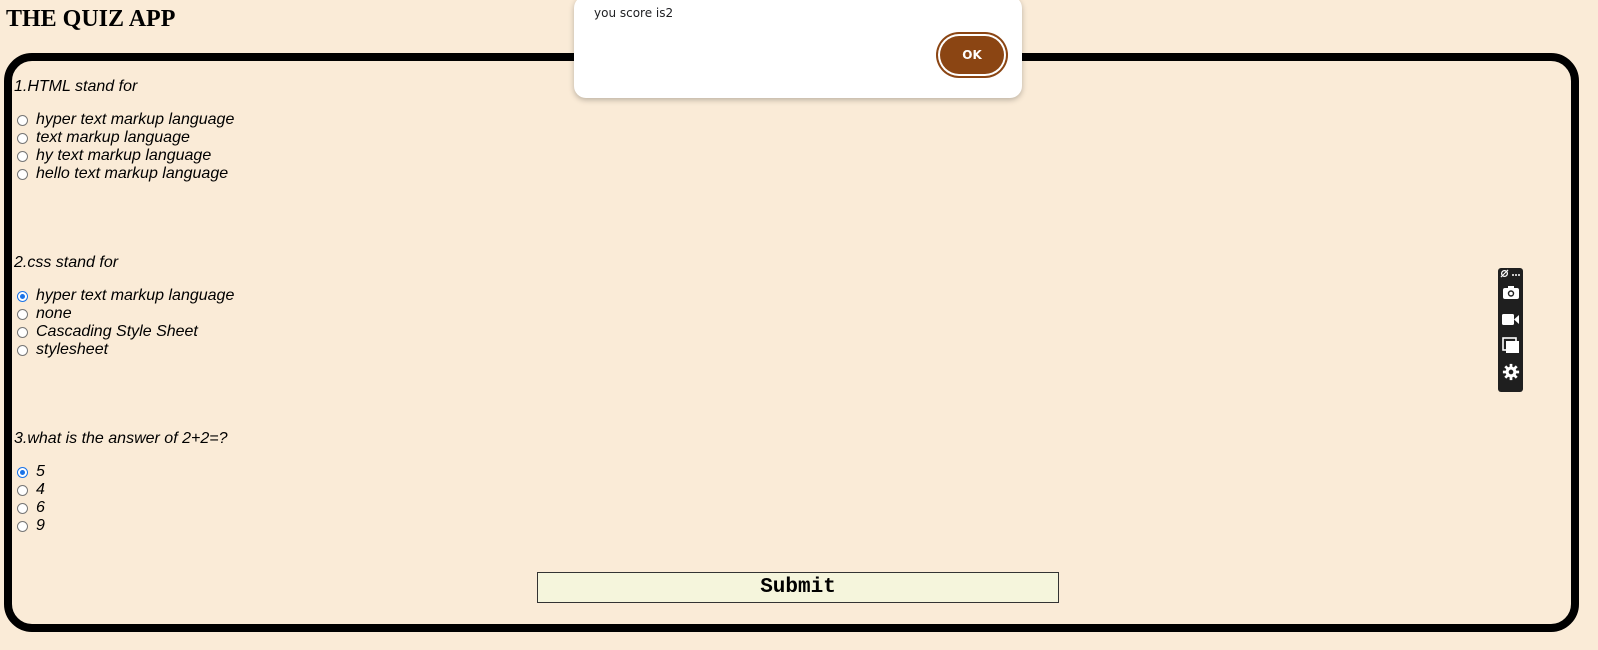 The height and width of the screenshot is (650, 1598). Describe the element at coordinates (1510, 292) in the screenshot. I see `camera-icon` at that location.